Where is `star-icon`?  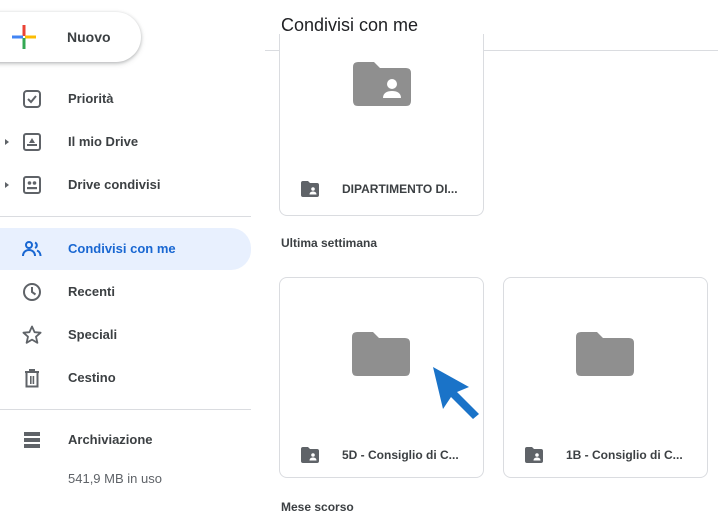 star-icon is located at coordinates (32, 334).